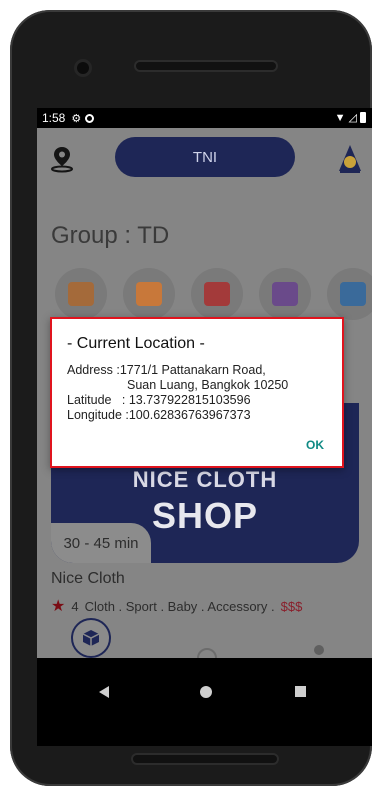 The image size is (375, 787). What do you see at coordinates (179, 606) in the screenshot?
I see `shop-tags: Cloth . Sport . Baby . Accessory .` at bounding box center [179, 606].